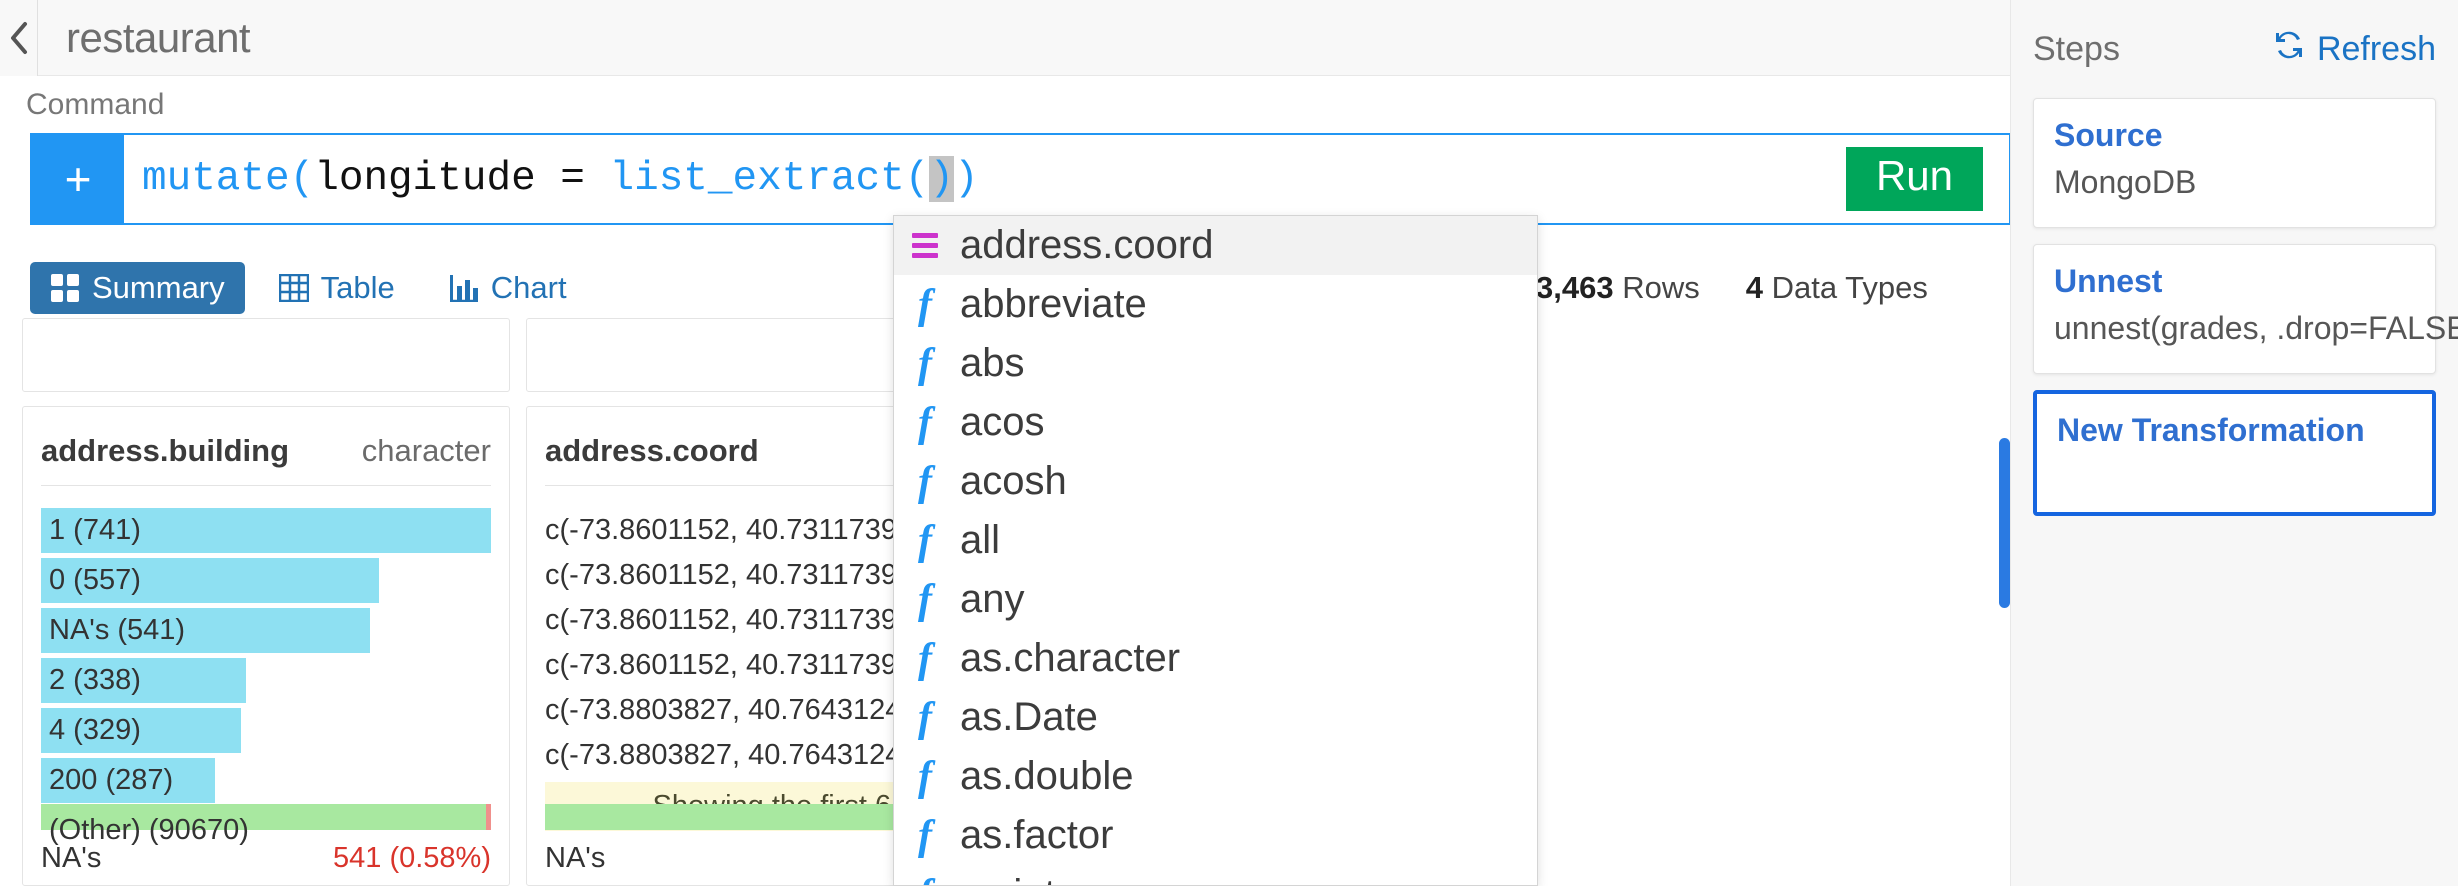  Describe the element at coordinates (149, 830) in the screenshot. I see `bar-label: (Other) (90670)` at that location.